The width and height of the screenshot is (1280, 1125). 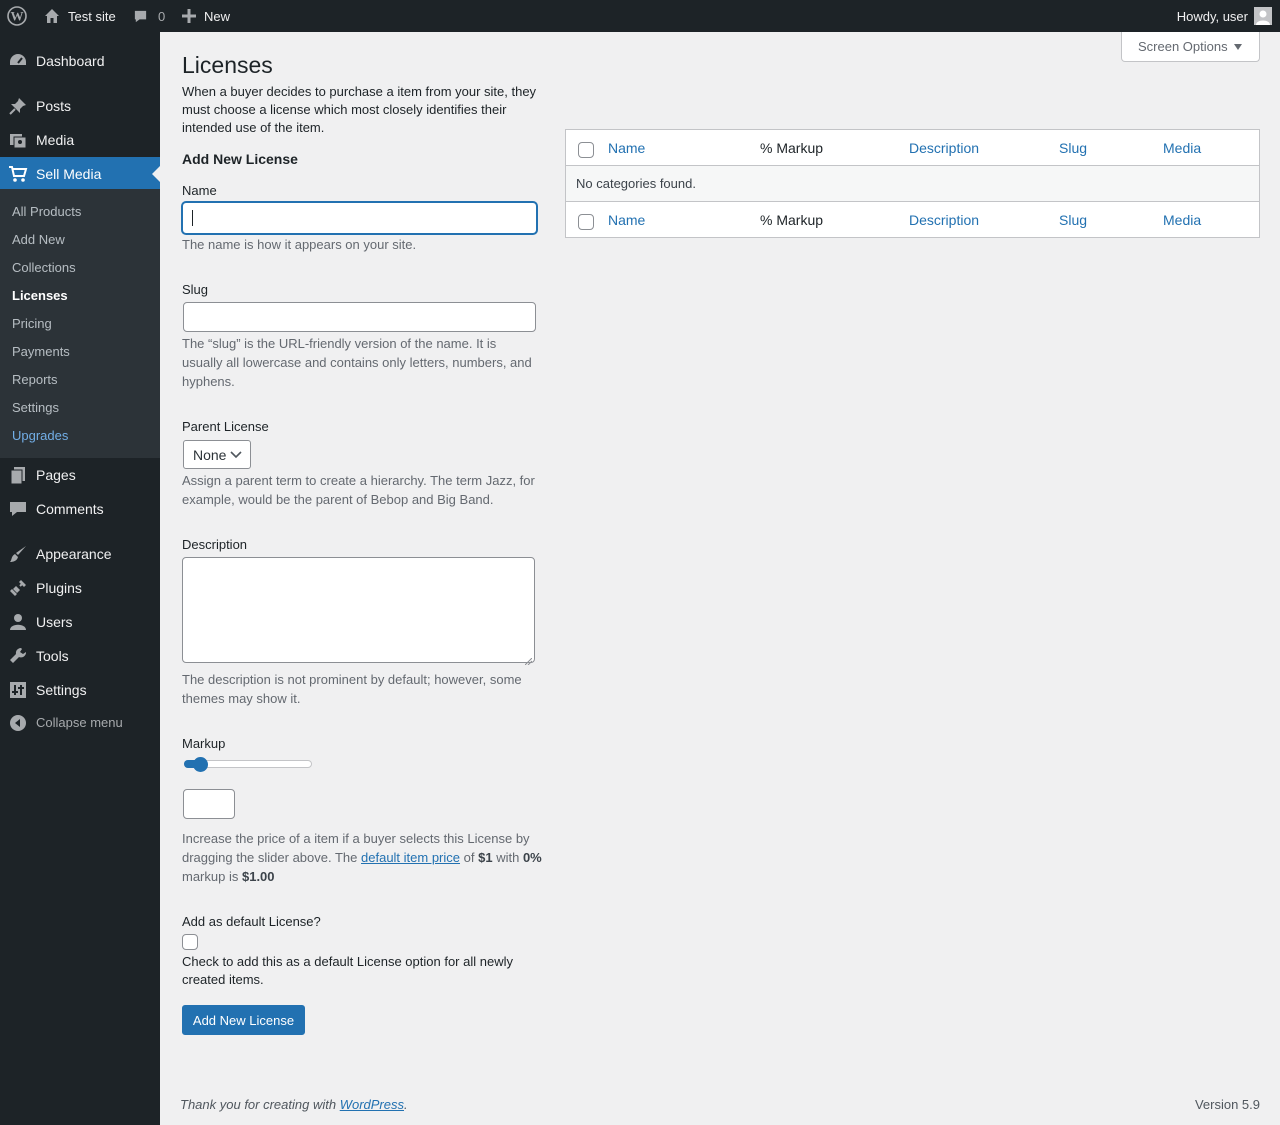 I want to click on screen-options-label: Screen Options, so click(x=1183, y=46).